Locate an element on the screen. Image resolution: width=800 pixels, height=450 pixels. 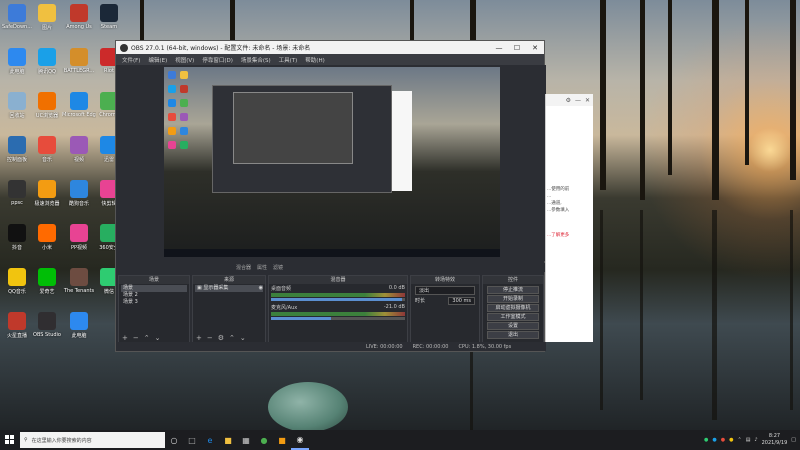
desktop-shortcut: 酷狗音乐 is located at coordinates (79, 193).